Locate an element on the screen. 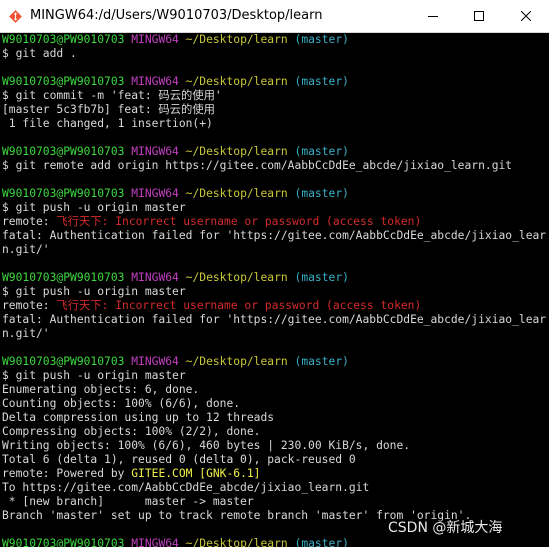 Image resolution: width=549 pixels, height=547 pixels. close-button is located at coordinates (526, 16).